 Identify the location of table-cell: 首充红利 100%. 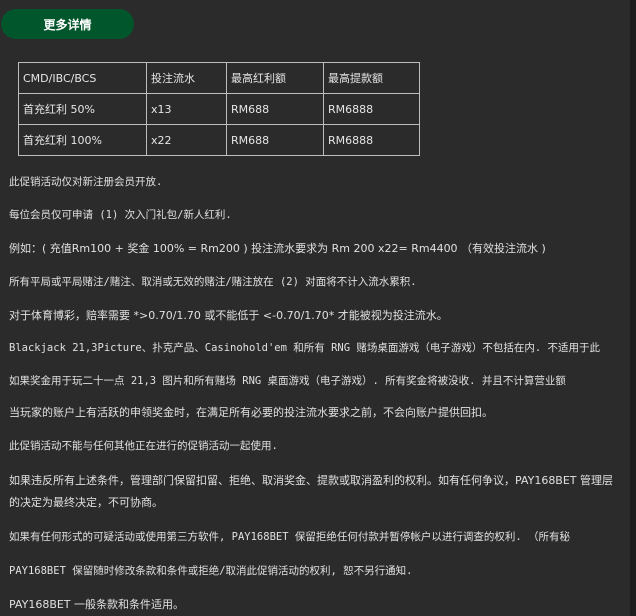
(82, 140).